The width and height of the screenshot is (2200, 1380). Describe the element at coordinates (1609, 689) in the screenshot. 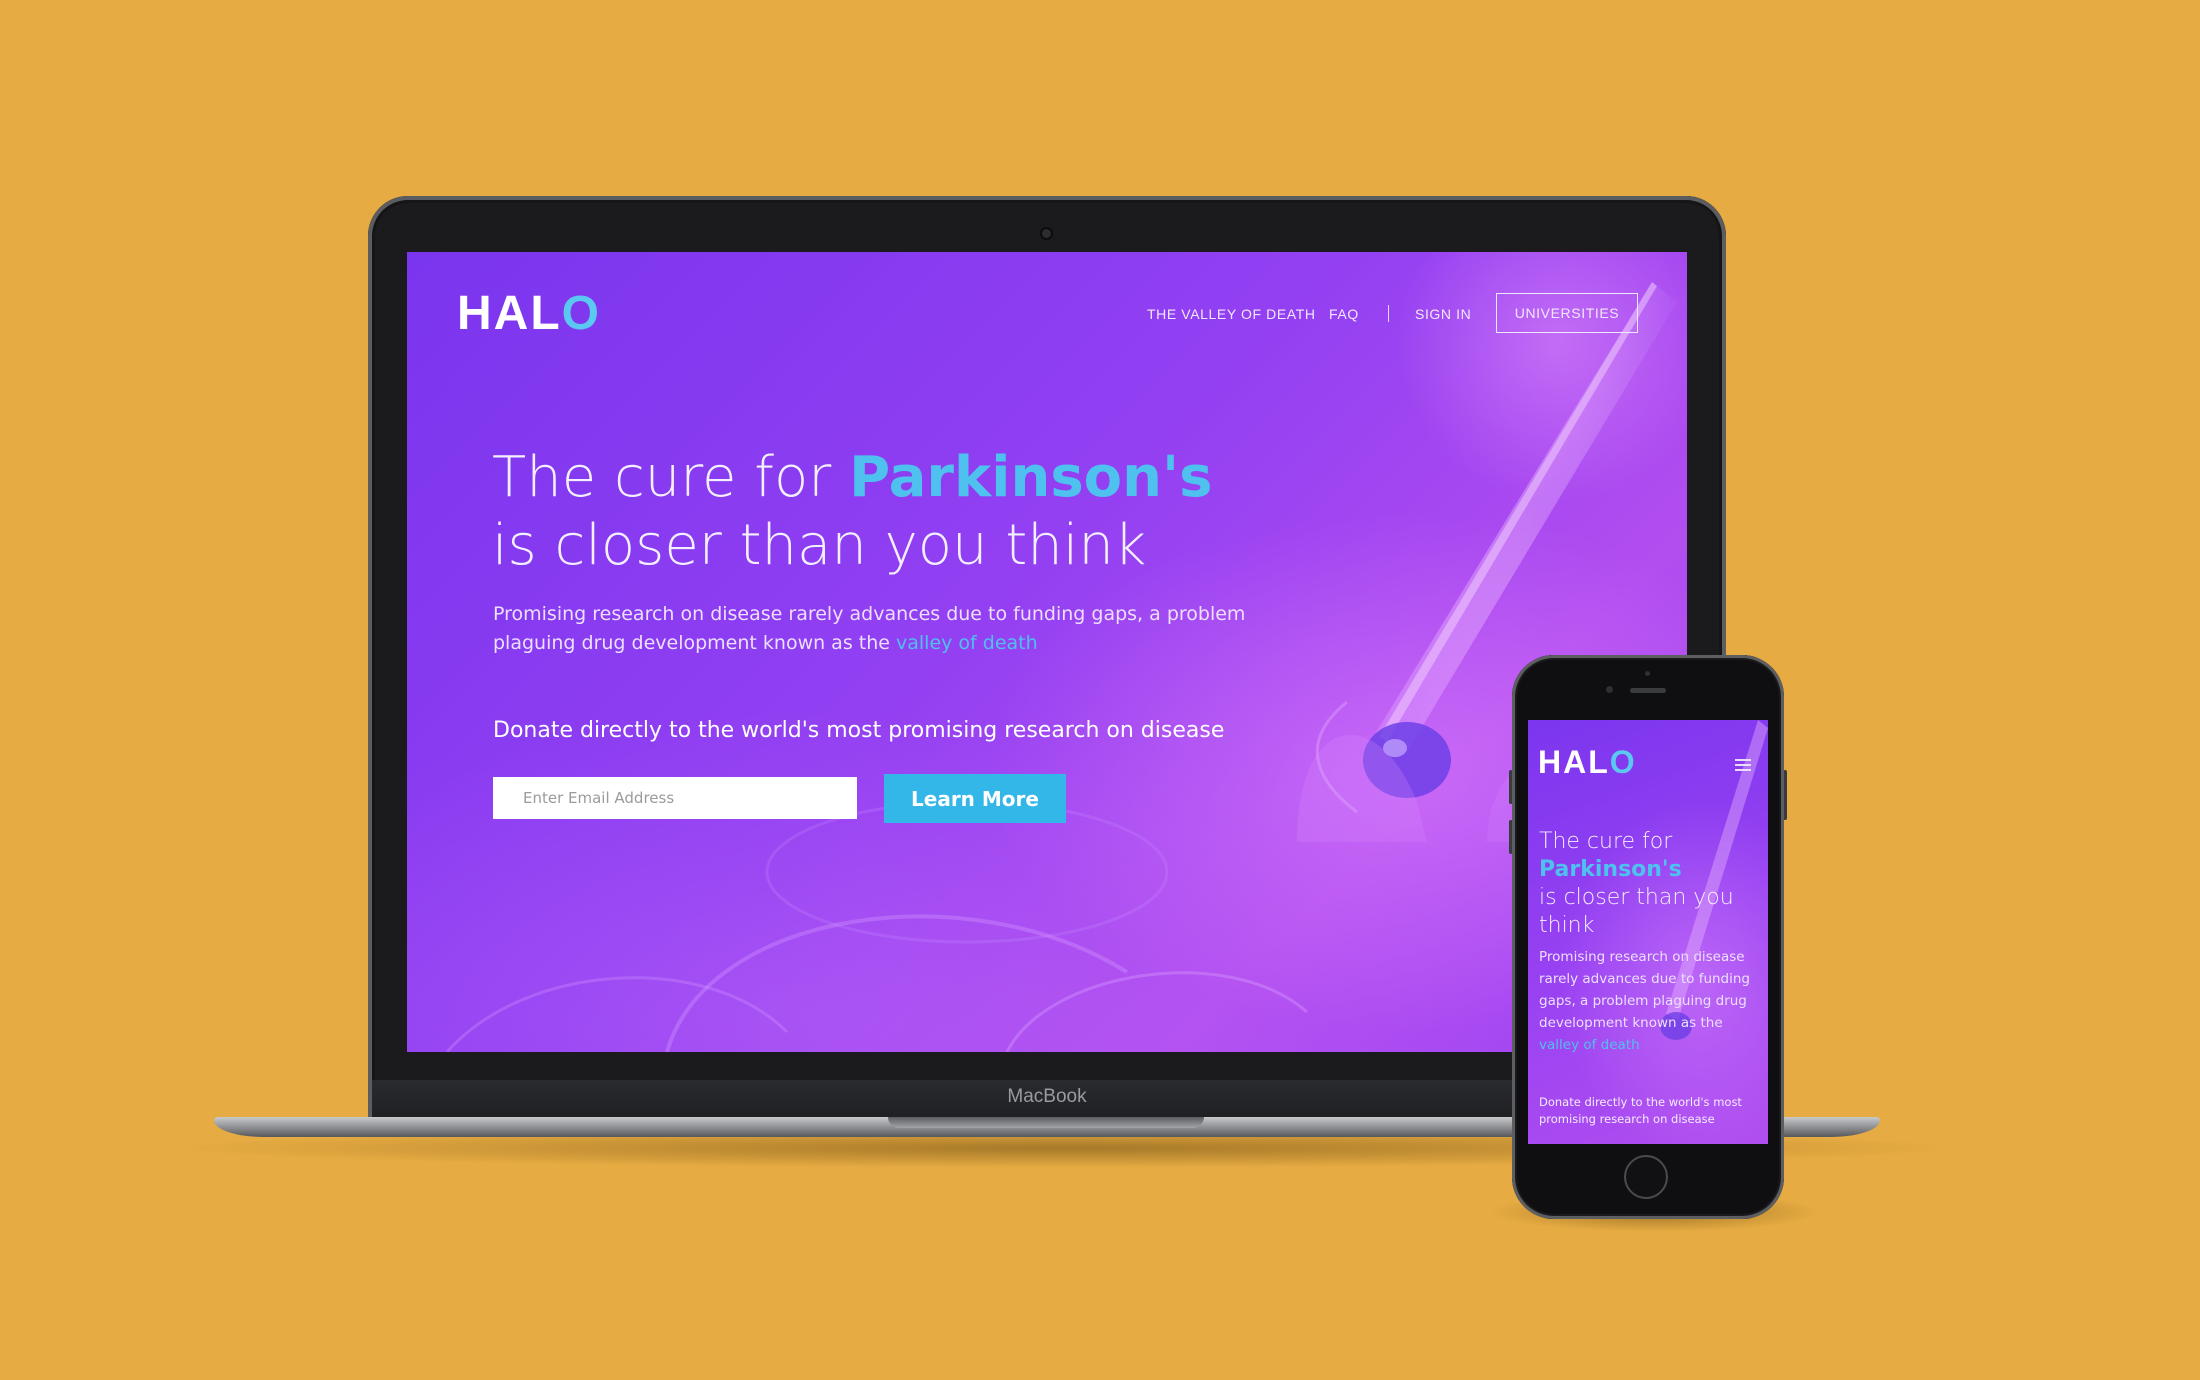

I see `phone-front-camera` at that location.